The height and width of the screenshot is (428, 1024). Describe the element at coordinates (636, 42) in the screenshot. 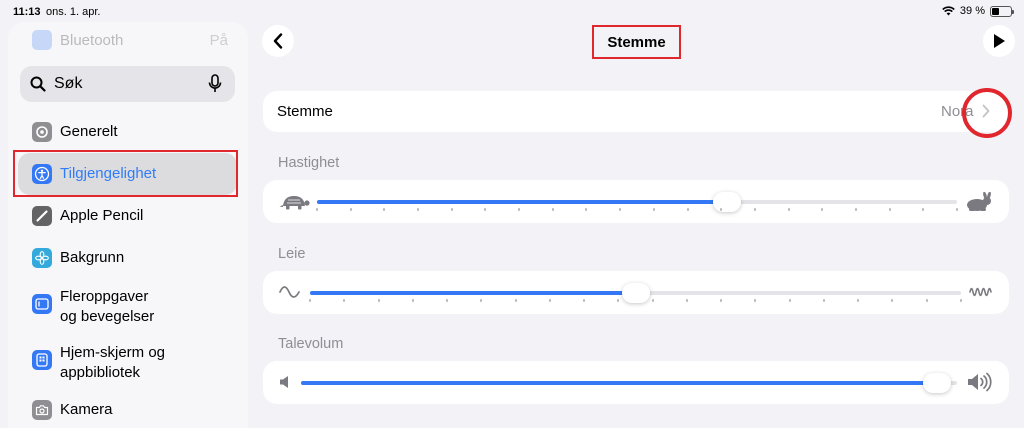

I see `page-title: Stemme` at that location.